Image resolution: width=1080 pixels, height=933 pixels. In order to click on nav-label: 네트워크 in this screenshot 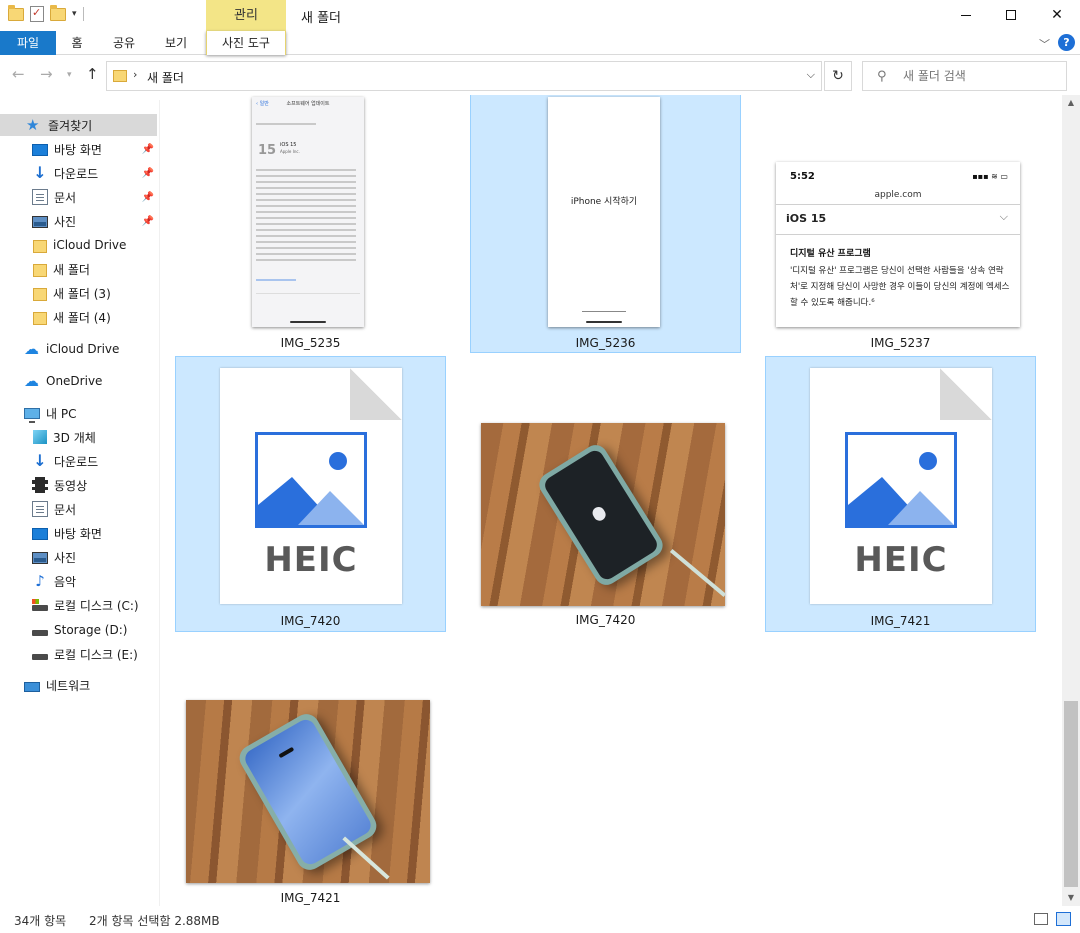, I will do `click(68, 685)`.